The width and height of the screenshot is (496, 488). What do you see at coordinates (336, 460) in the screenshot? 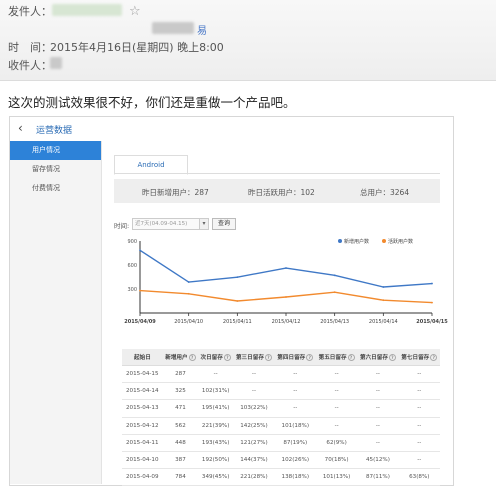
I see `table-cell: 70(18%)` at bounding box center [336, 460].